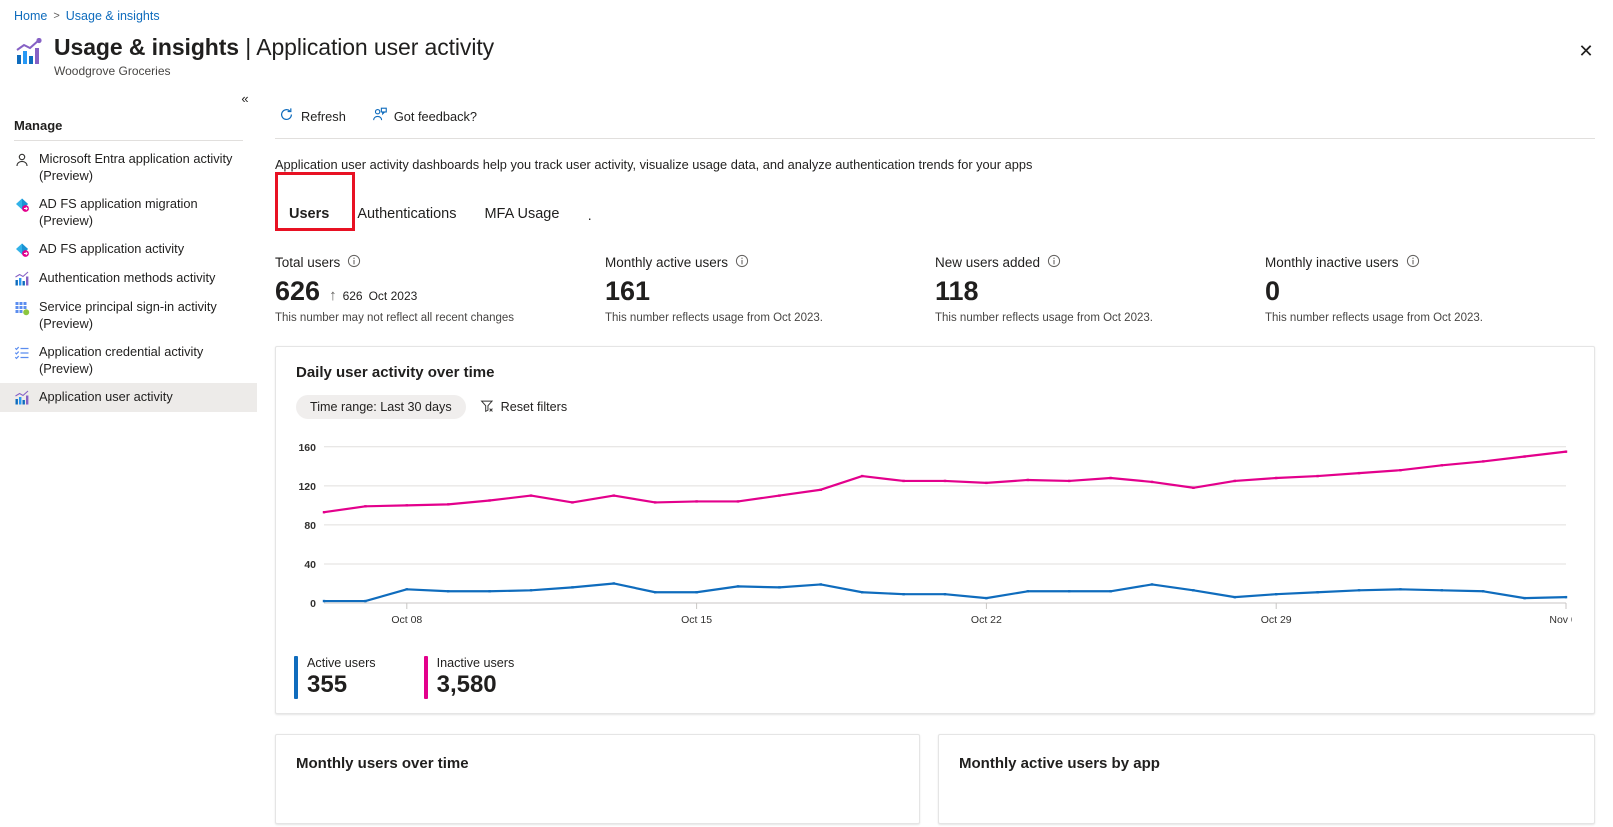  Describe the element at coordinates (113, 16) in the screenshot. I see `breadcrumb-current: Usage & insights` at that location.